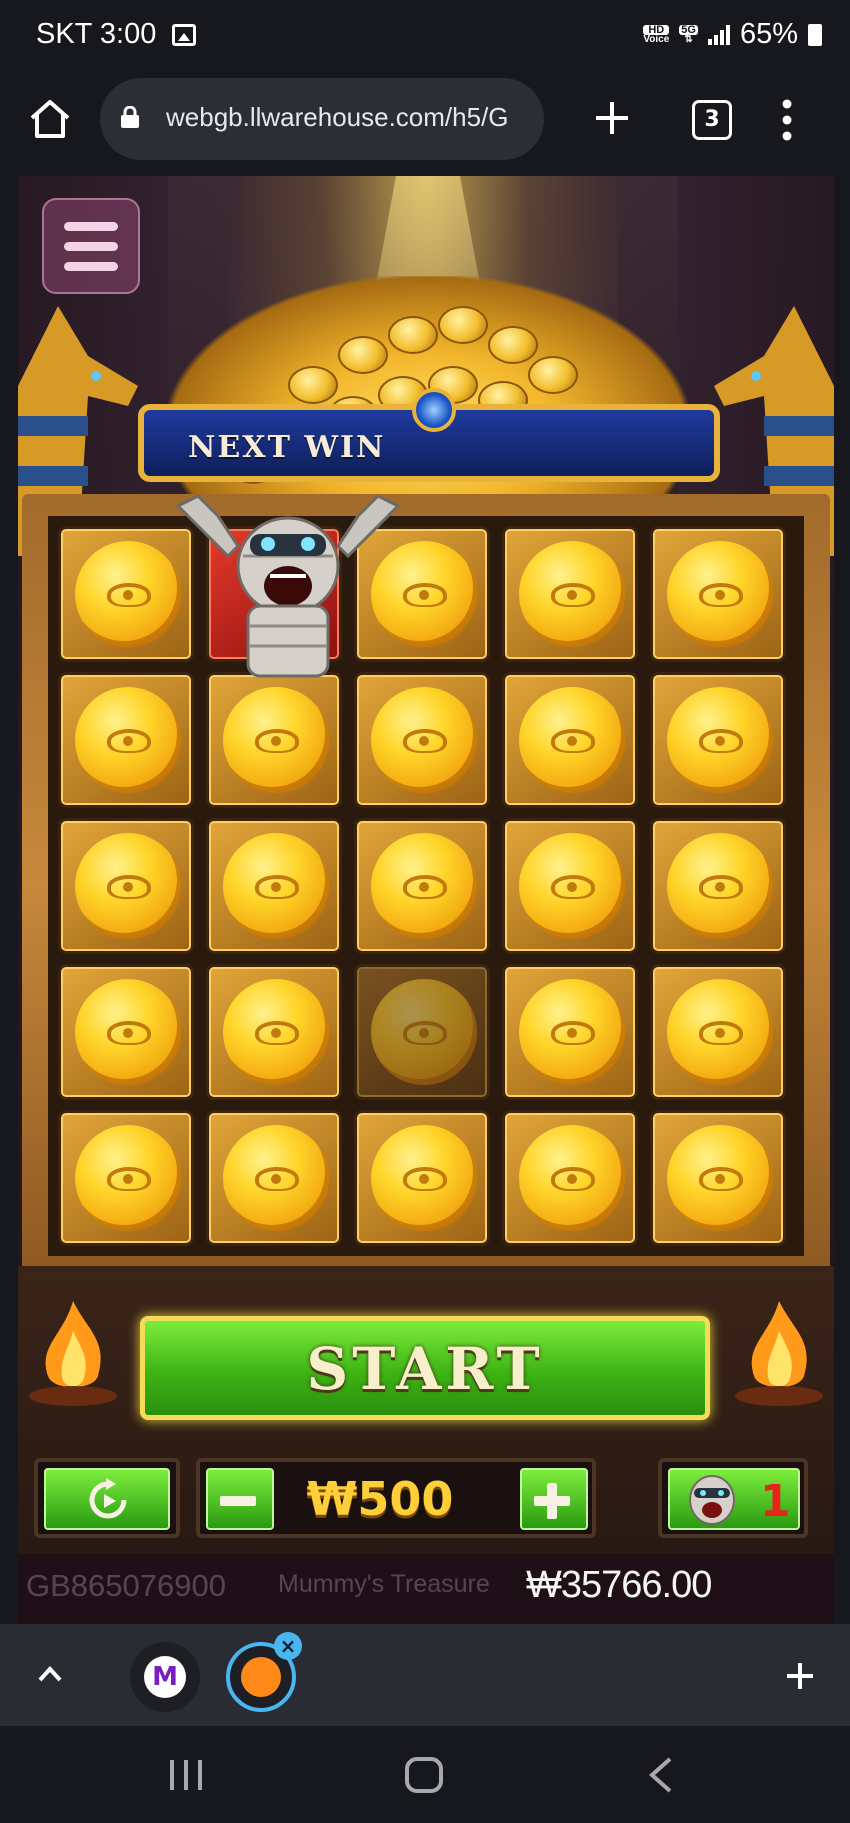  I want to click on autoplay-panel, so click(107, 1498).